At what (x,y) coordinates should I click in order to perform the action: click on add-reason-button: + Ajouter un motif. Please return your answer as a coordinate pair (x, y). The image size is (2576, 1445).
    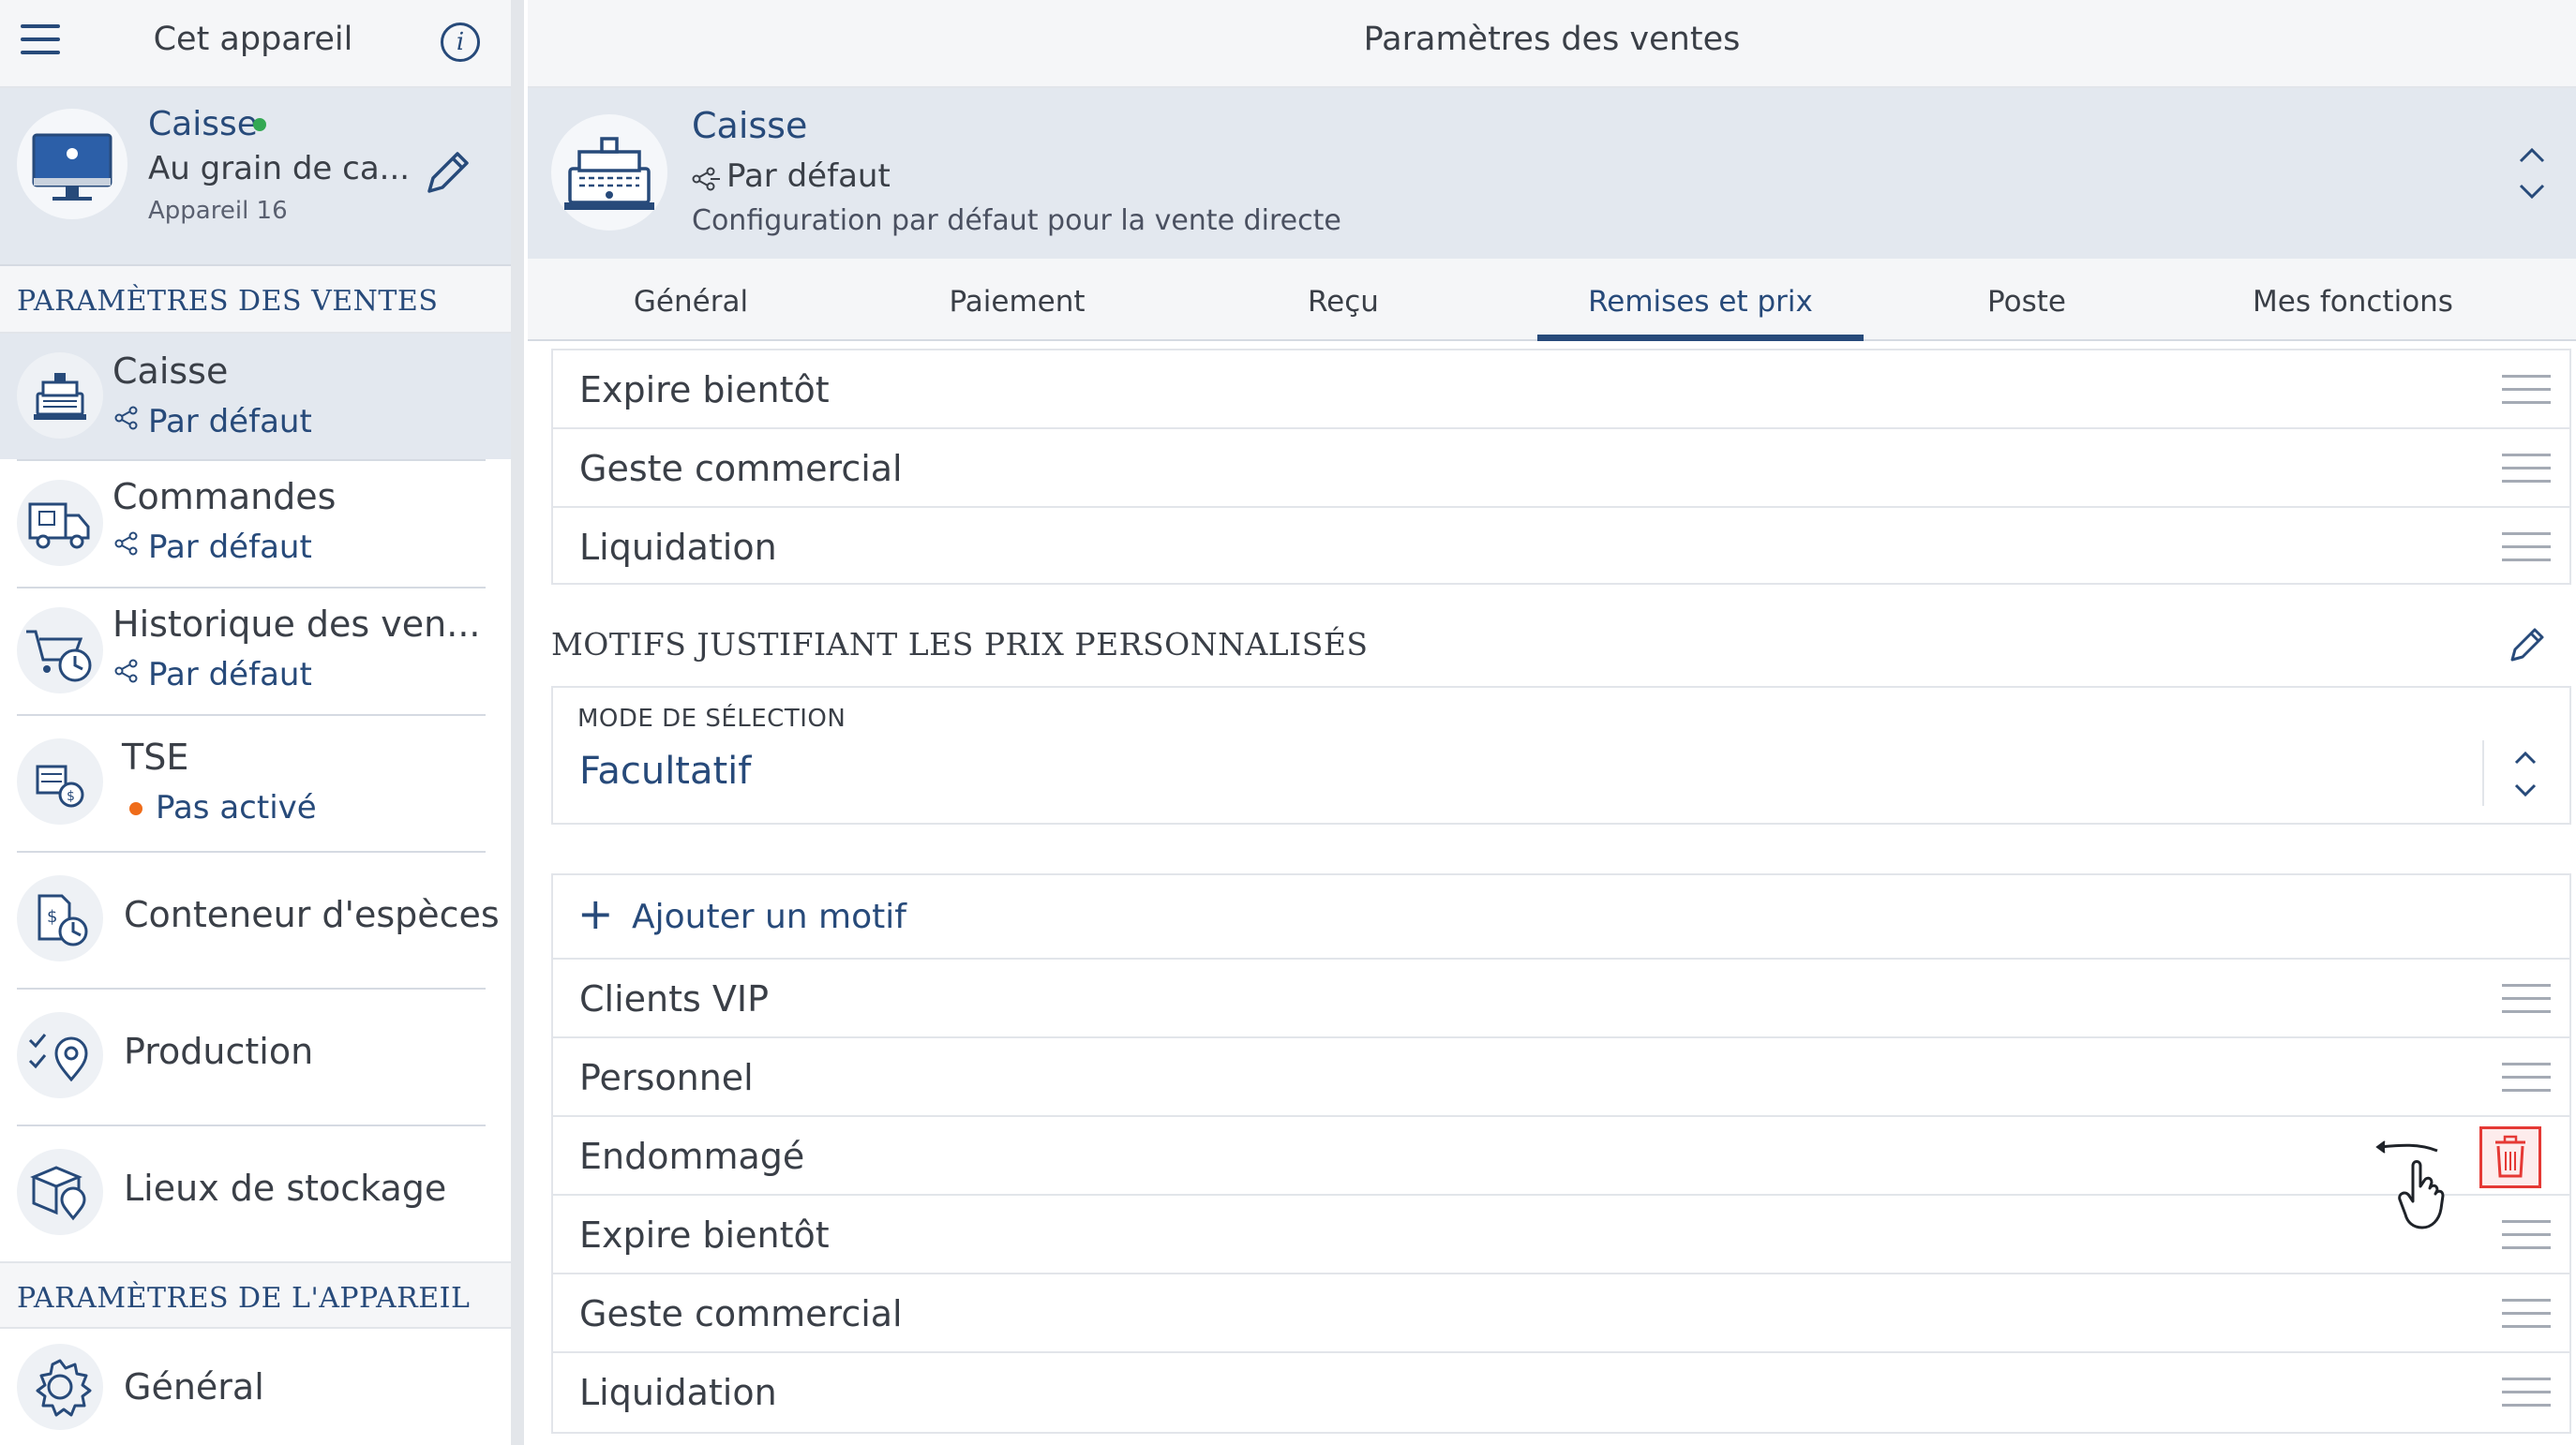
    Looking at the image, I should click on (1561, 917).